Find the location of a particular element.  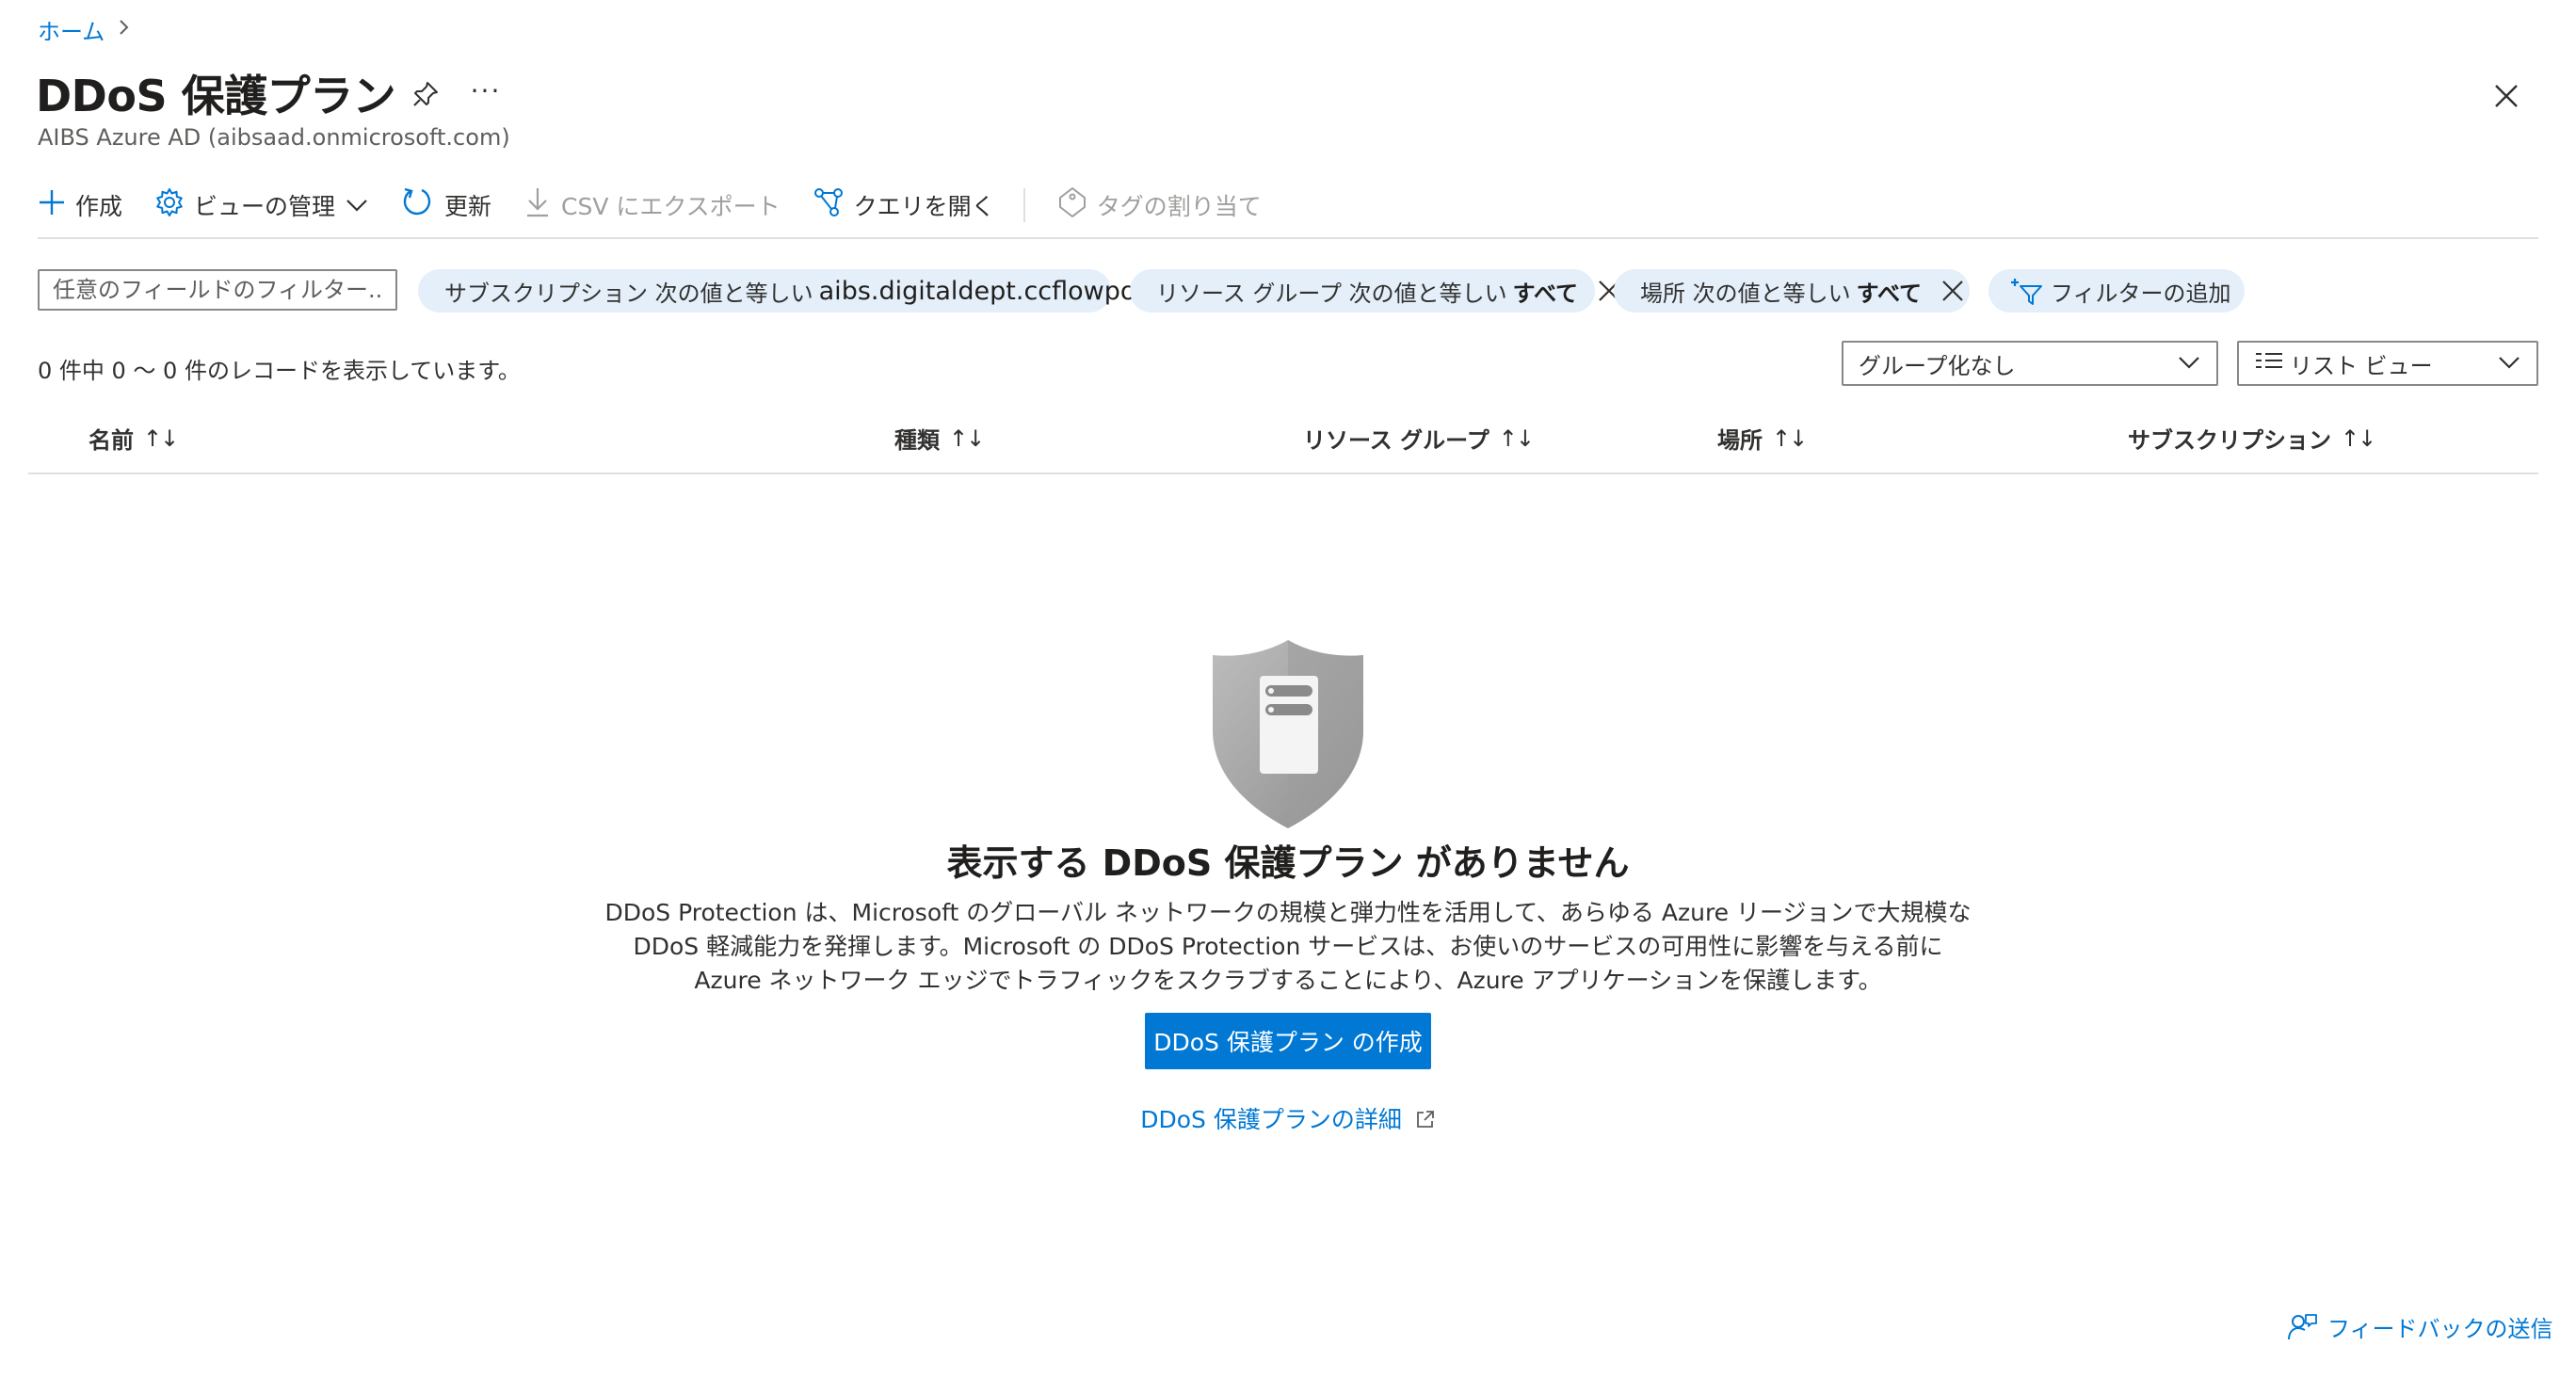

breadcrumb-home-link: ホーム is located at coordinates (71, 29).